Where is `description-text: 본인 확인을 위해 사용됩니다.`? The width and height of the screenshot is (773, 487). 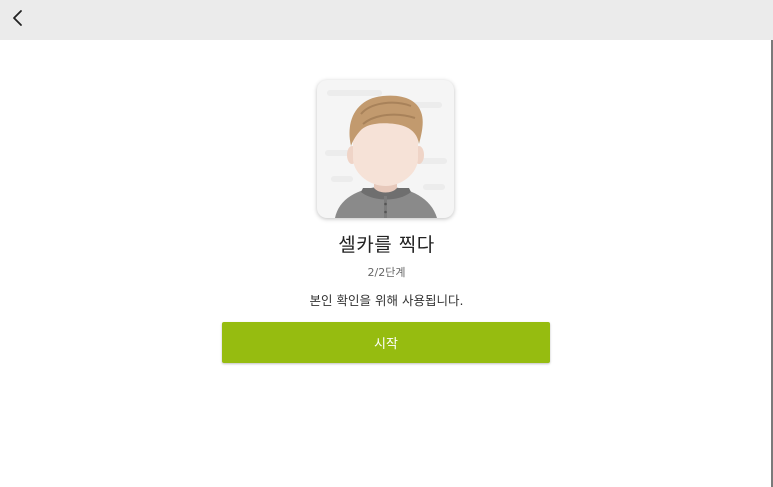
description-text: 본인 확인을 위해 사용됩니다. is located at coordinates (386, 300).